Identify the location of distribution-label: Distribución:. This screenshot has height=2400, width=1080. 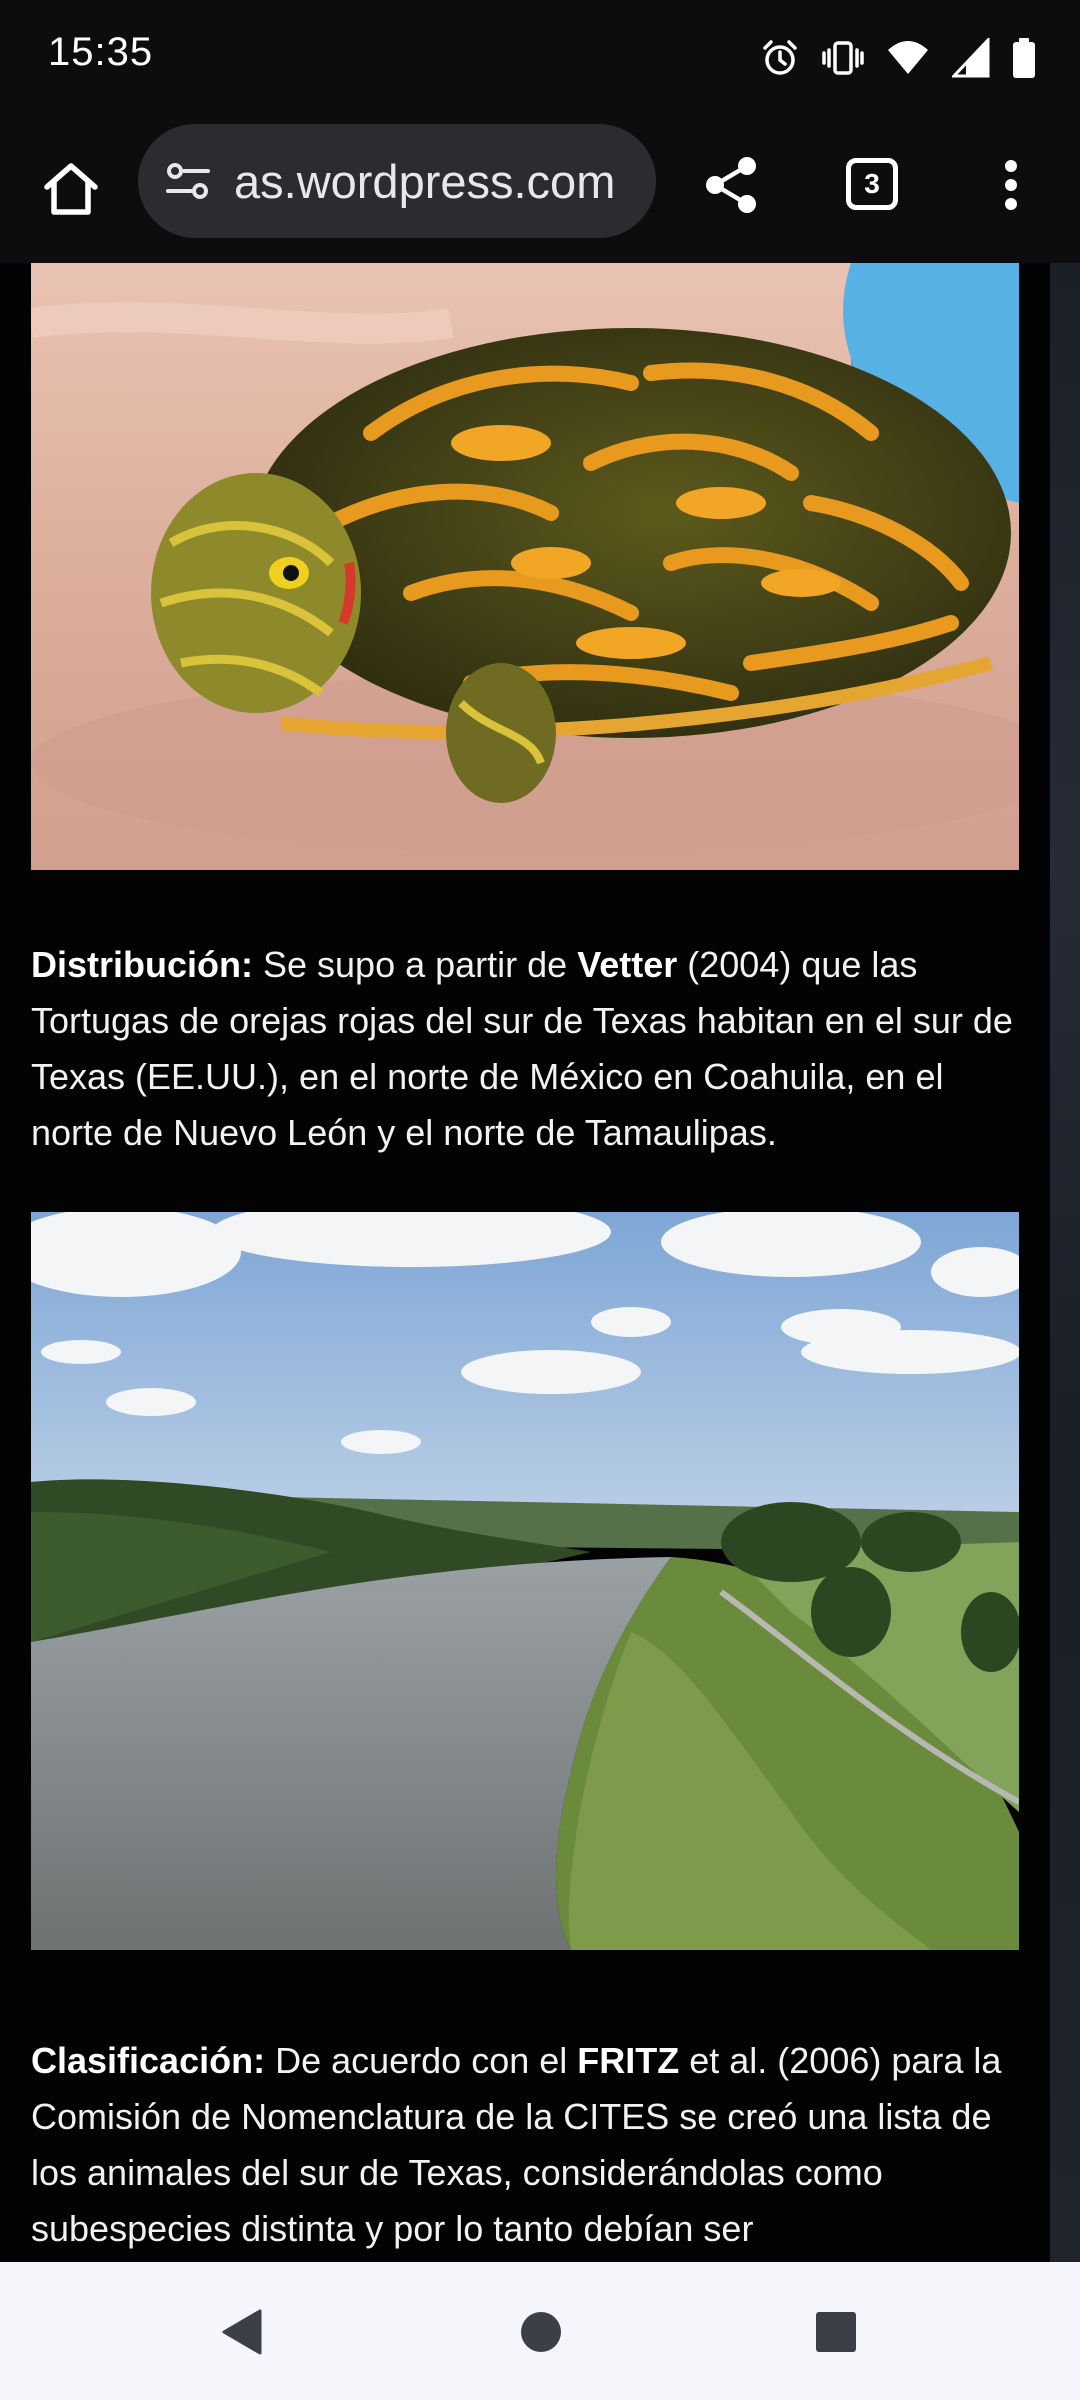
(142, 964).